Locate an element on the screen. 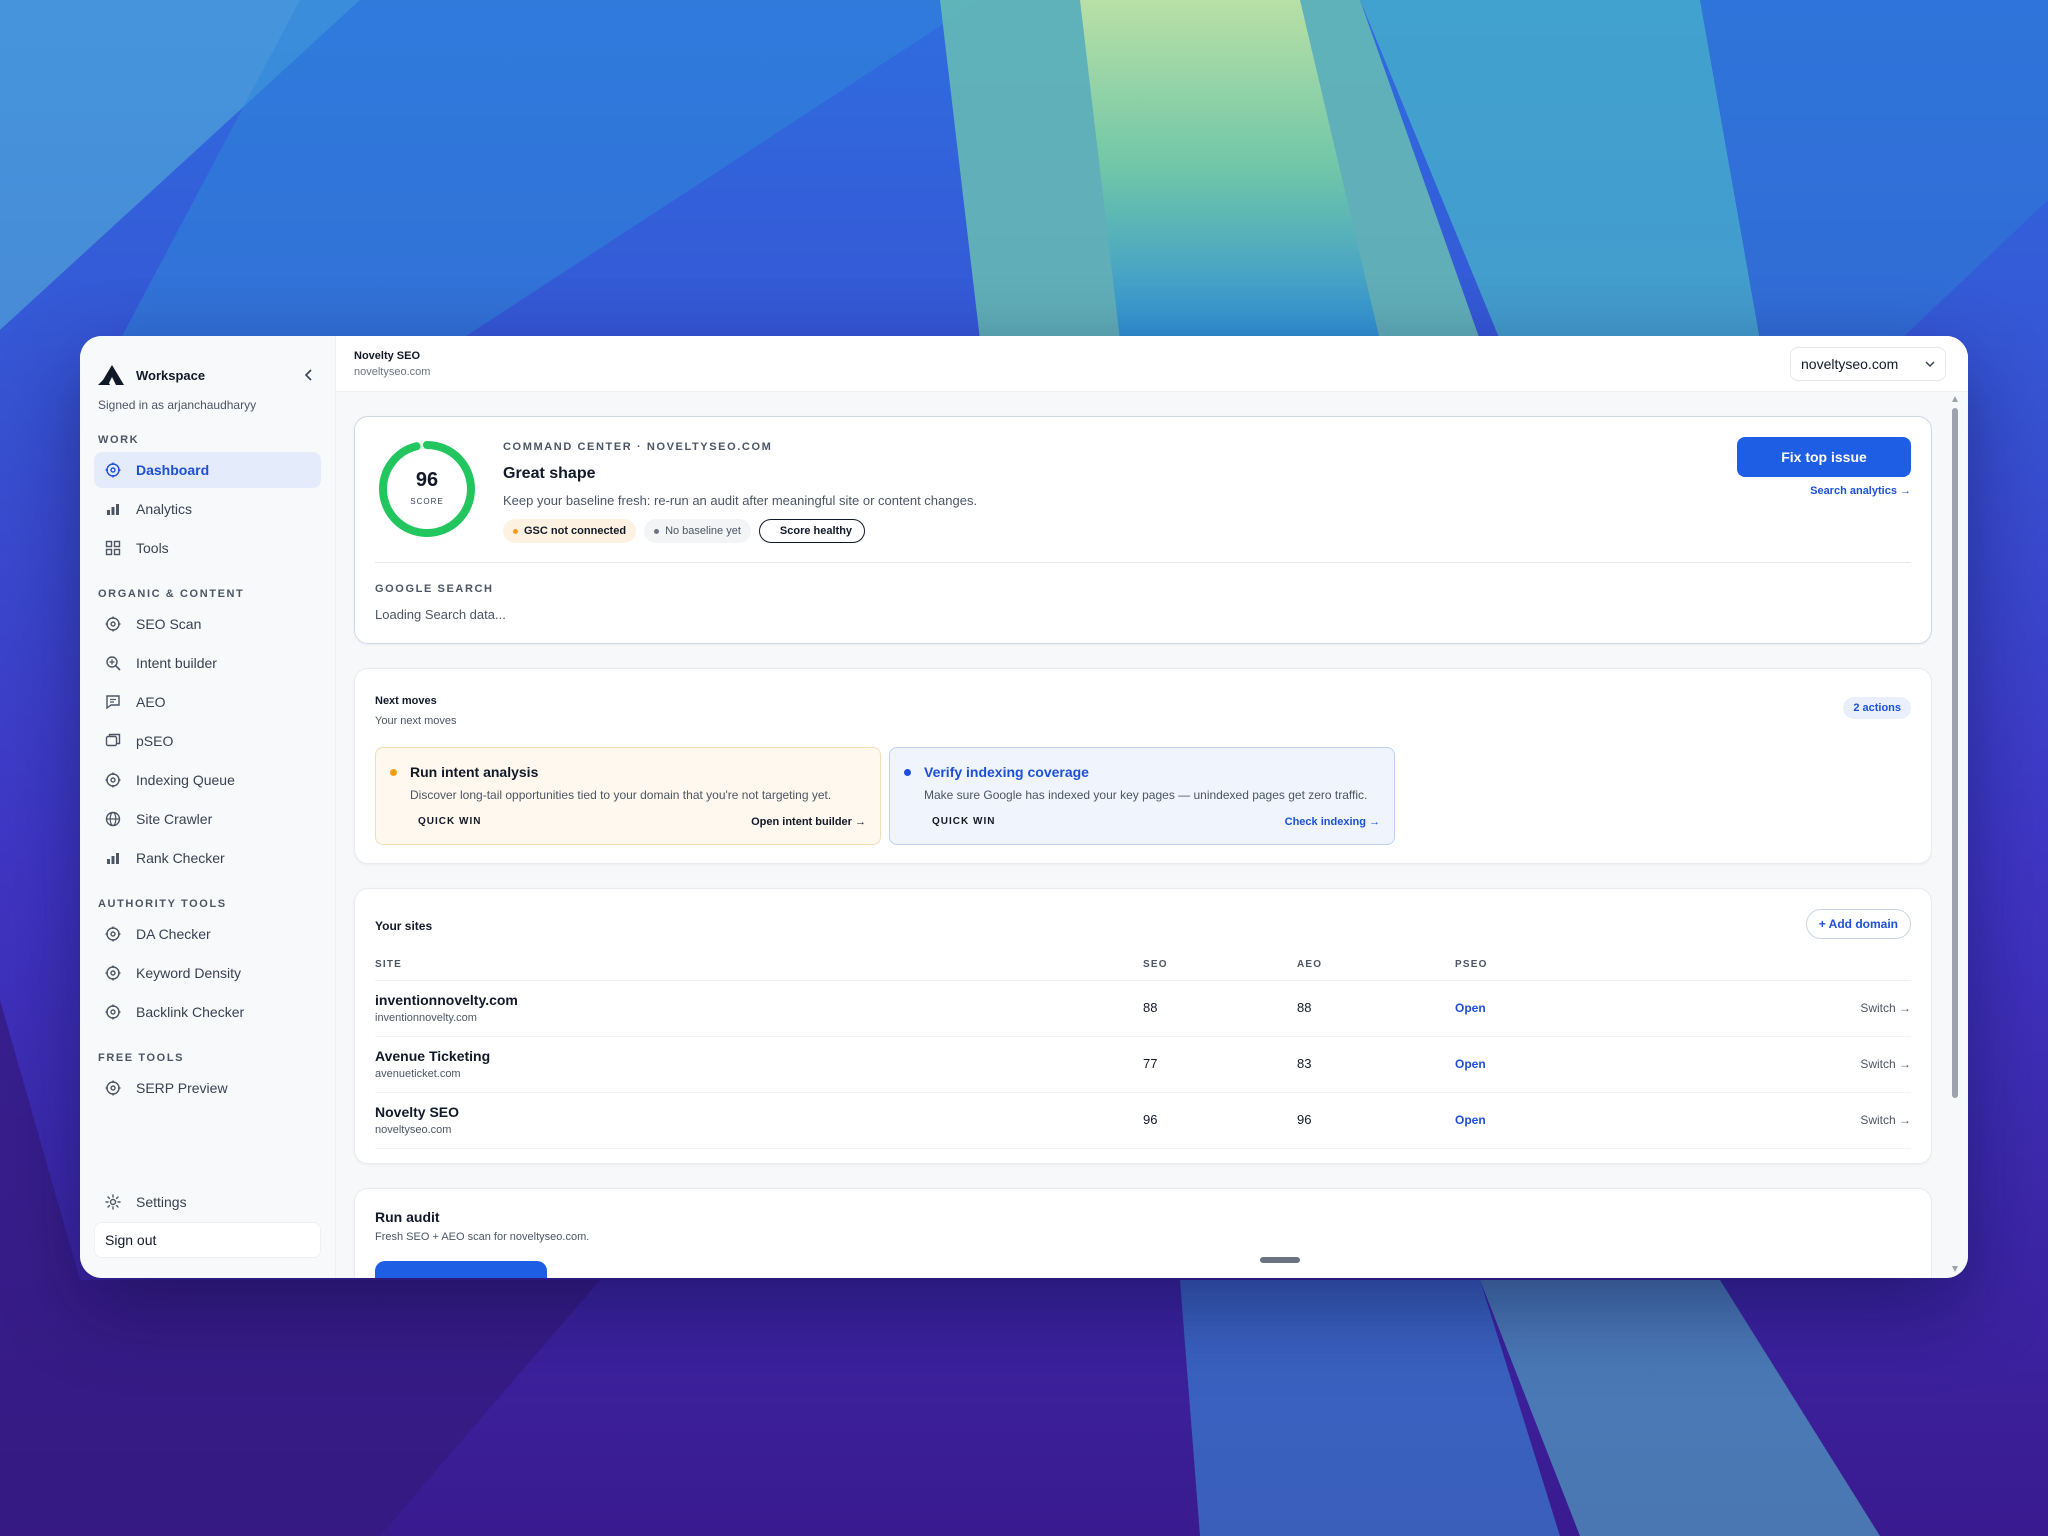 The image size is (2048, 1536). search-analytics-link: Search analytics → is located at coordinates (1860, 491).